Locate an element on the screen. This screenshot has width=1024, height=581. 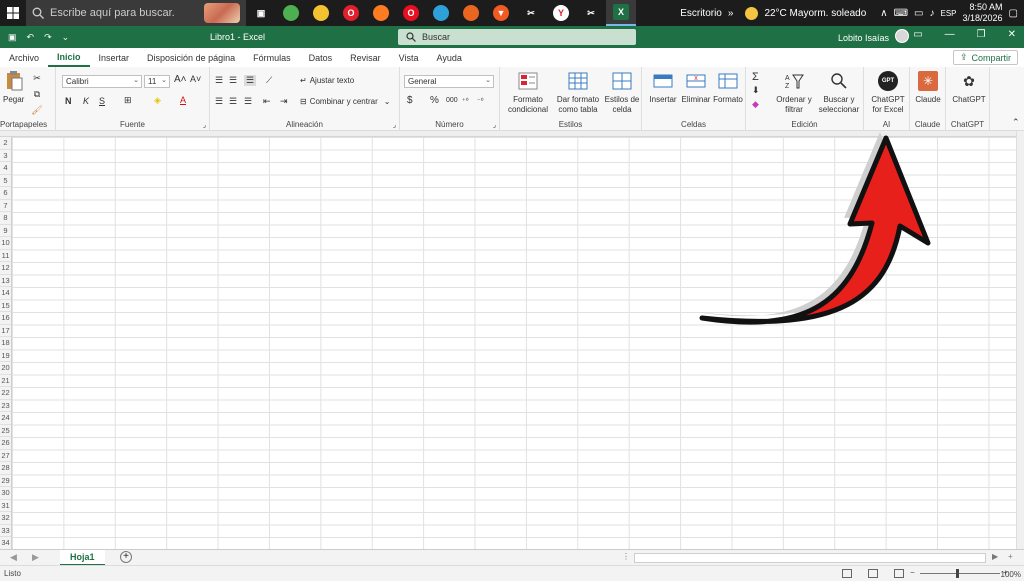
orientation-icon: ⟋ is located at coordinates (269, 80).